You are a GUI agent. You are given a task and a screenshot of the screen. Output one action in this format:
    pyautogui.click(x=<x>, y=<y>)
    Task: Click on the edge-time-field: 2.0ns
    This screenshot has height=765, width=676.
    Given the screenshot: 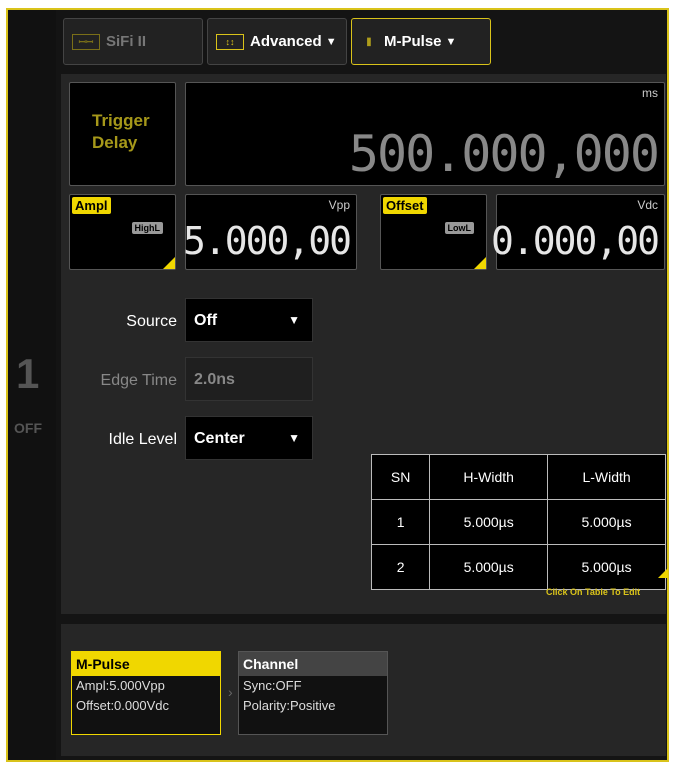 What is the action you would take?
    pyautogui.click(x=249, y=379)
    